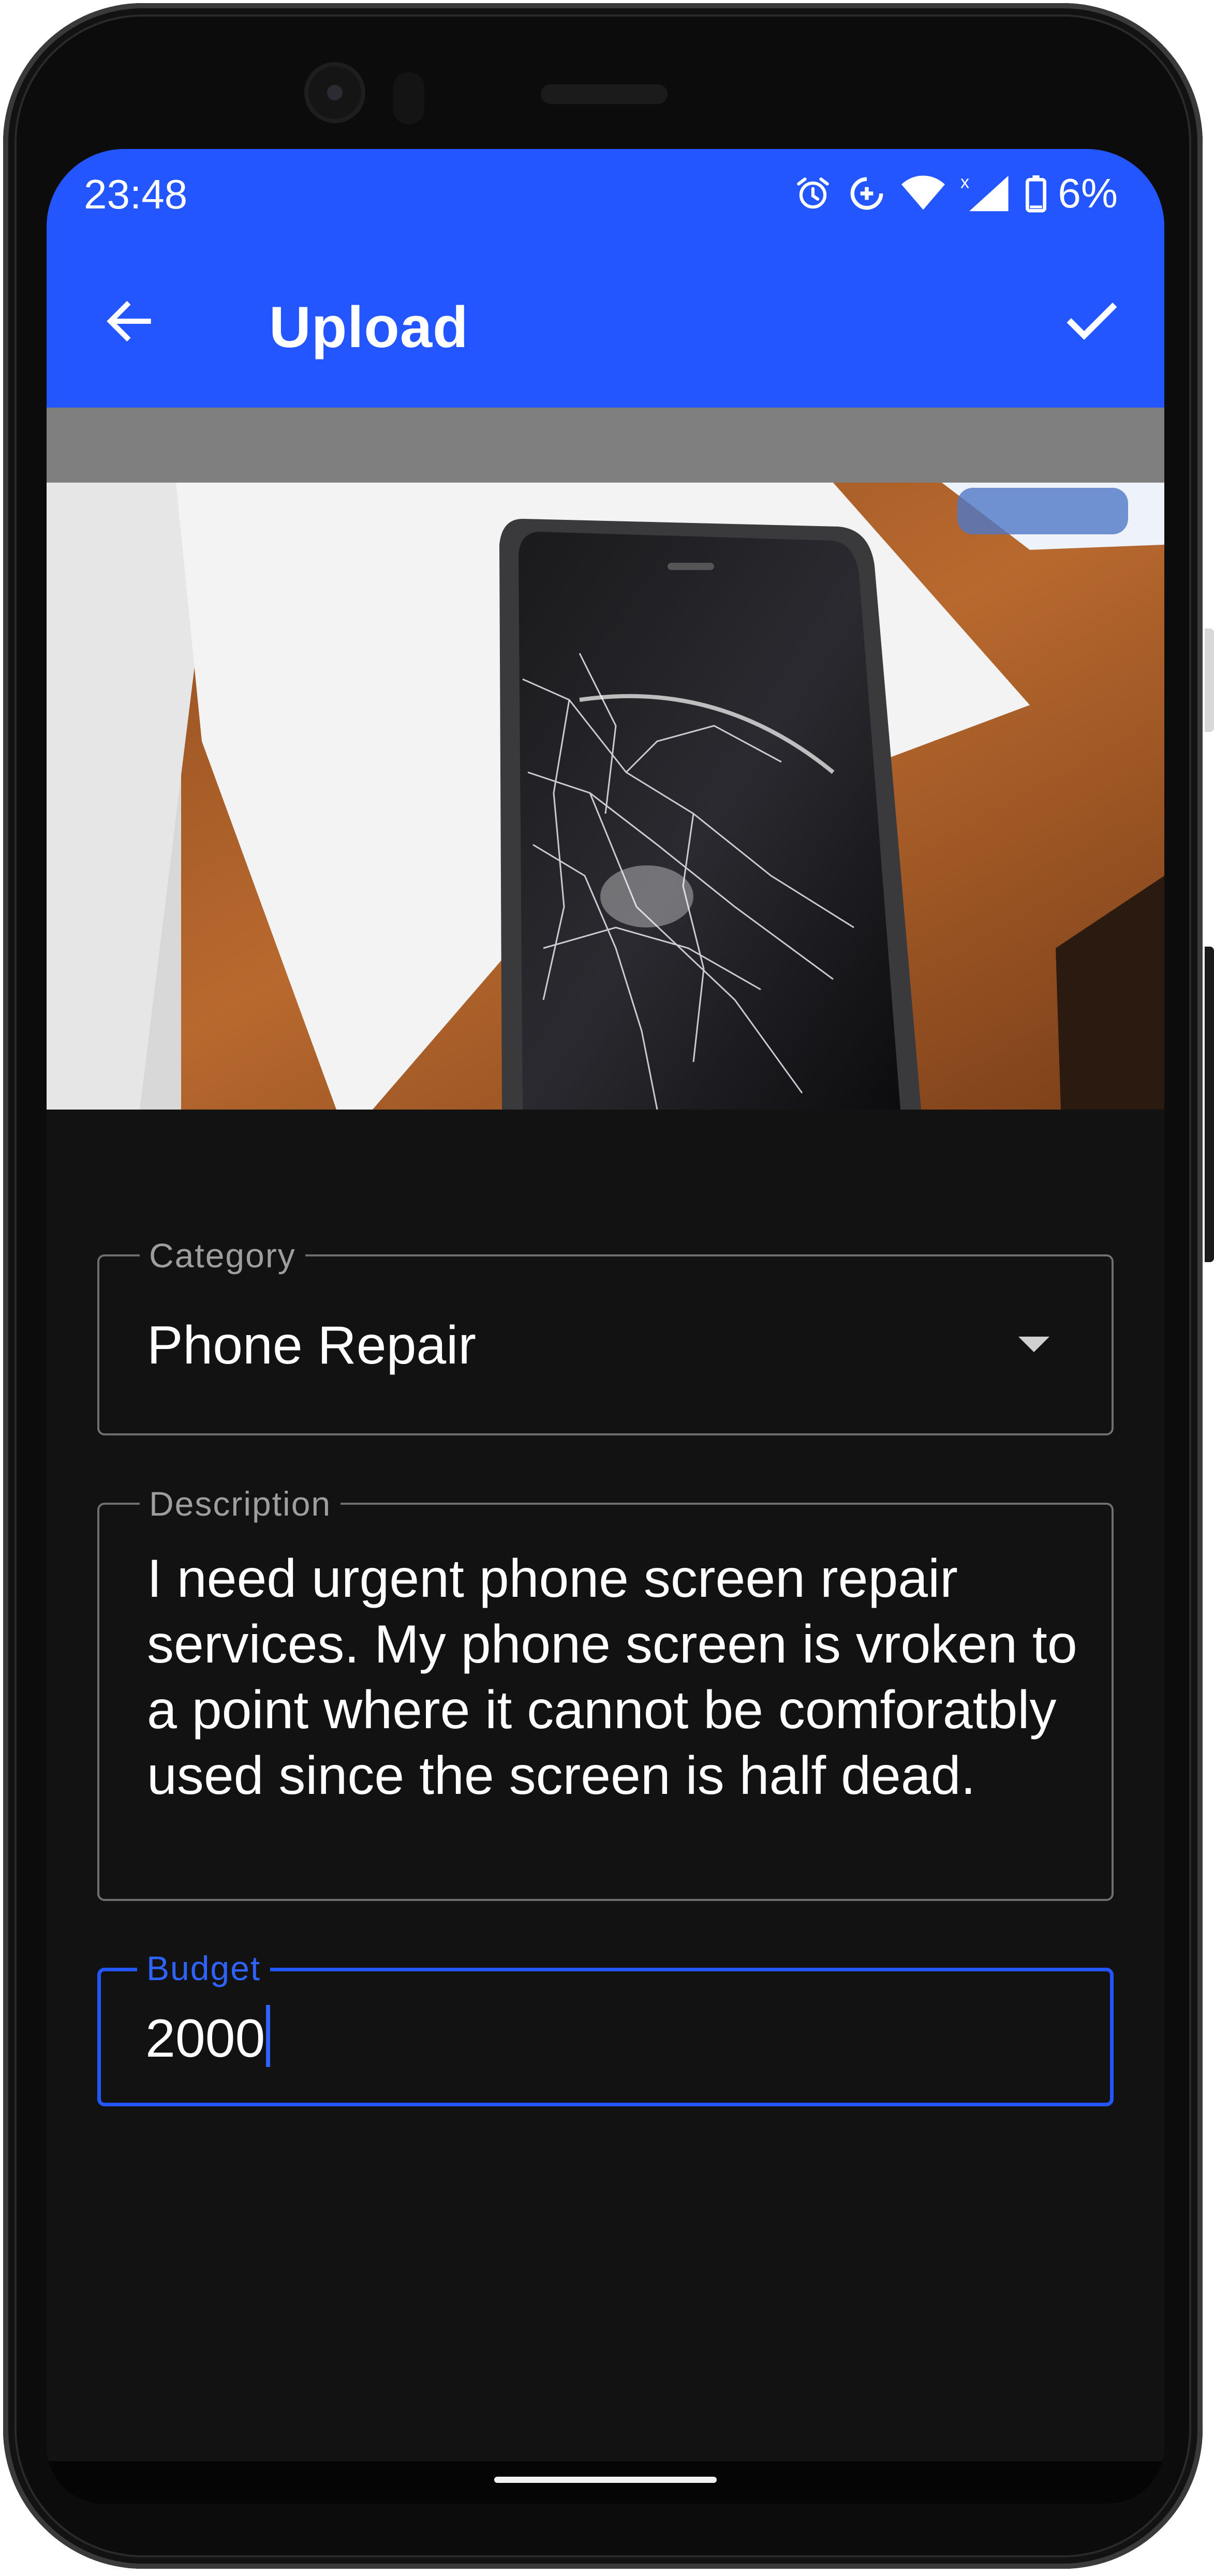 Image resolution: width=1214 pixels, height=2576 pixels. I want to click on category-label: Category, so click(222, 1255).